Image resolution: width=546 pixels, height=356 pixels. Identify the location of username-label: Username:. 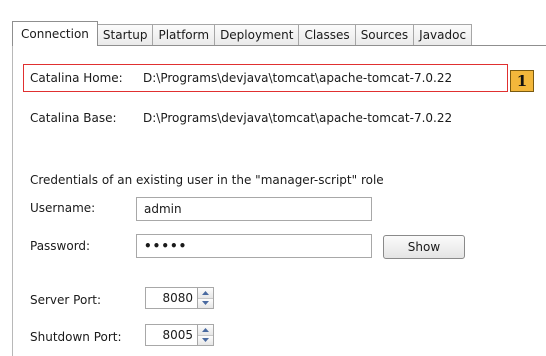
(63, 208).